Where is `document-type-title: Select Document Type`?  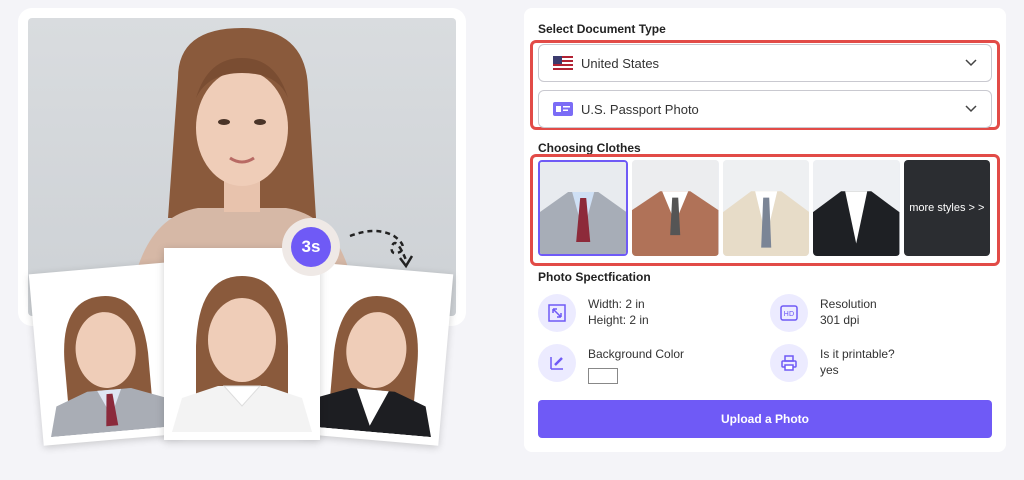 document-type-title: Select Document Type is located at coordinates (602, 29).